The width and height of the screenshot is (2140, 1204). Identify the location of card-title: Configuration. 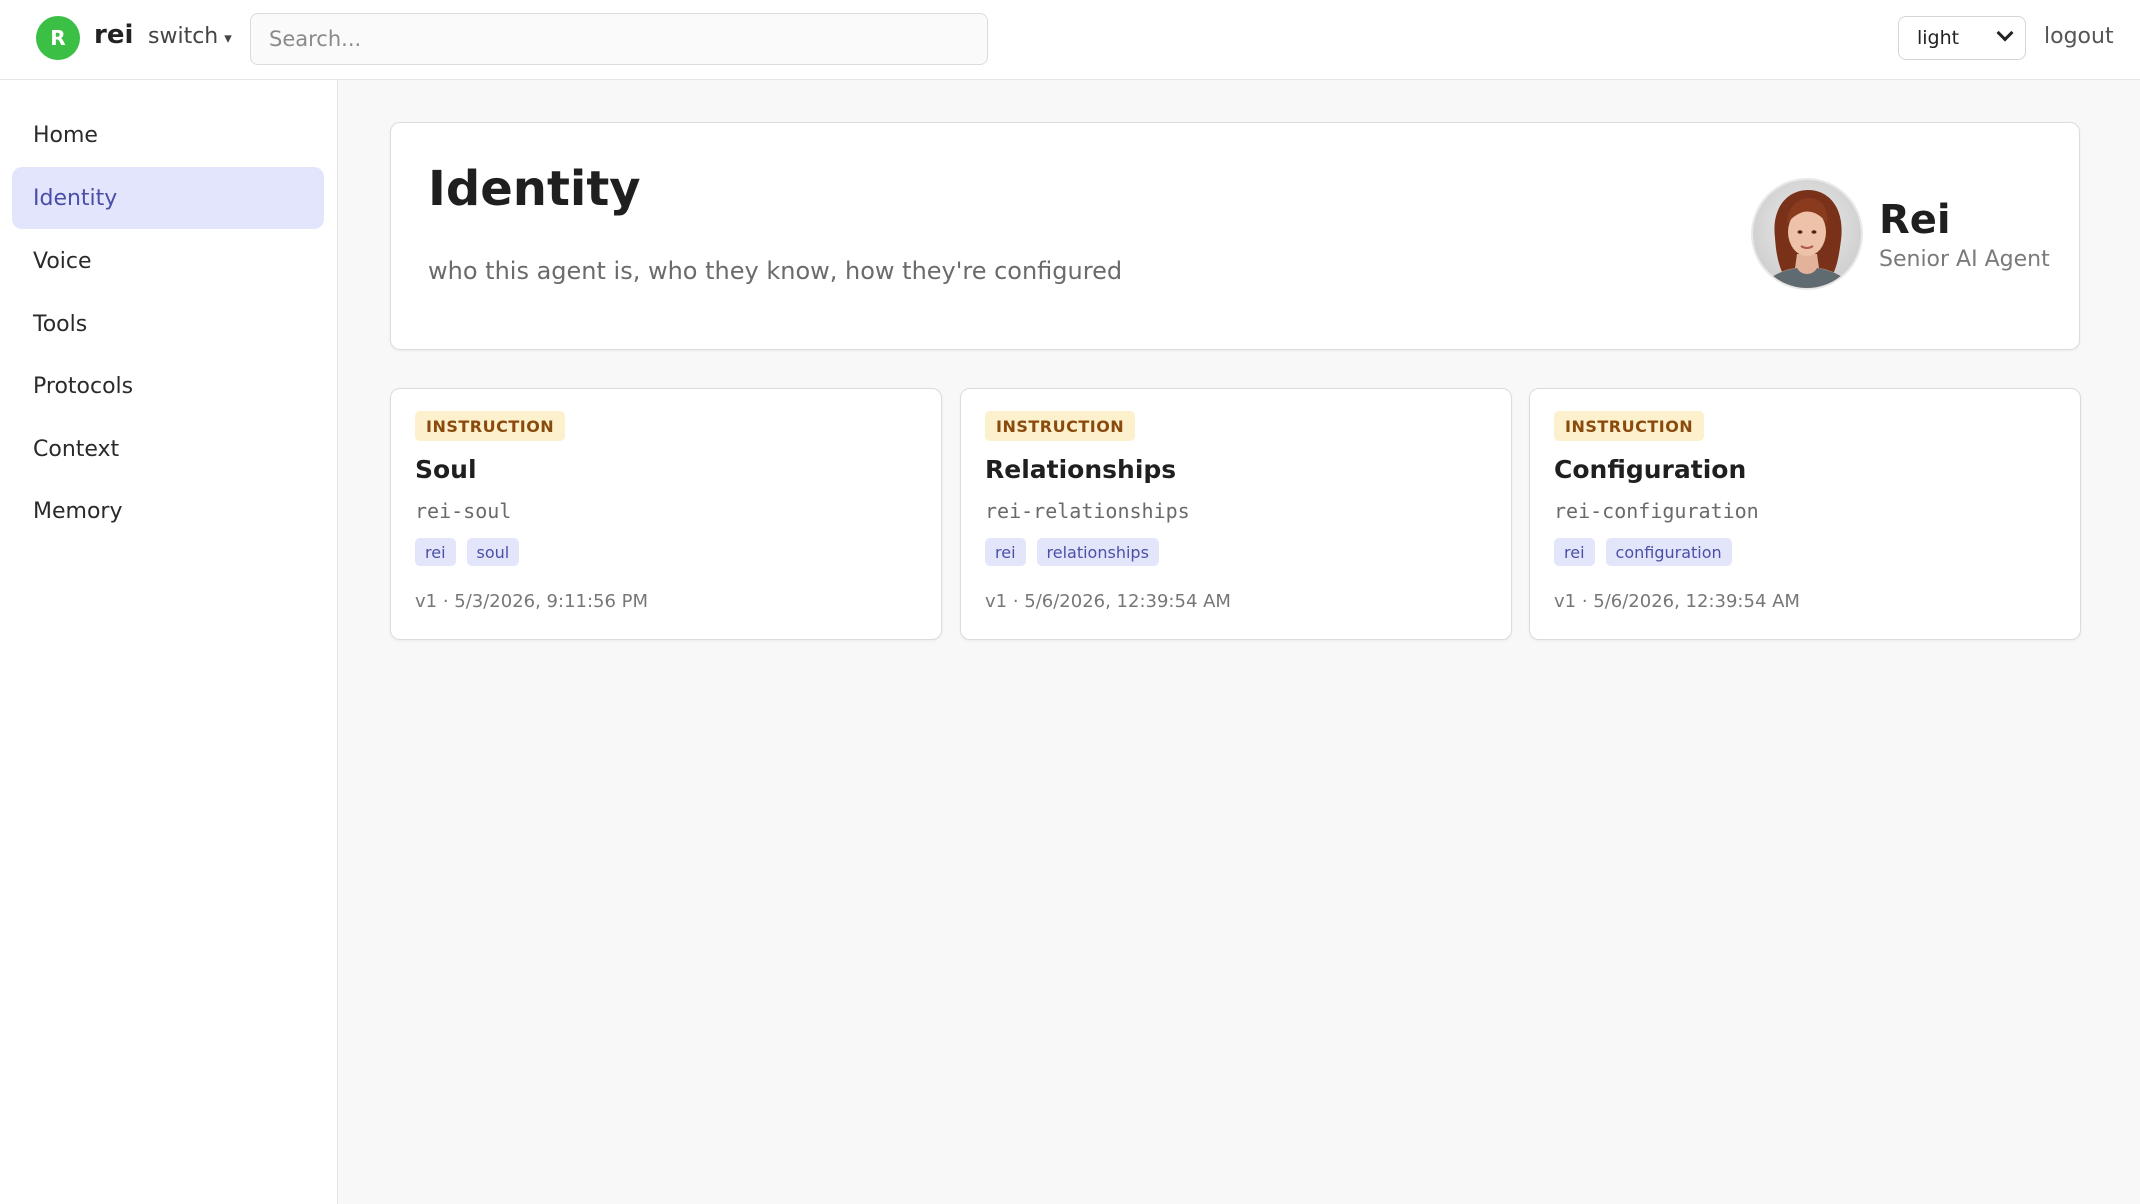
(1650, 469).